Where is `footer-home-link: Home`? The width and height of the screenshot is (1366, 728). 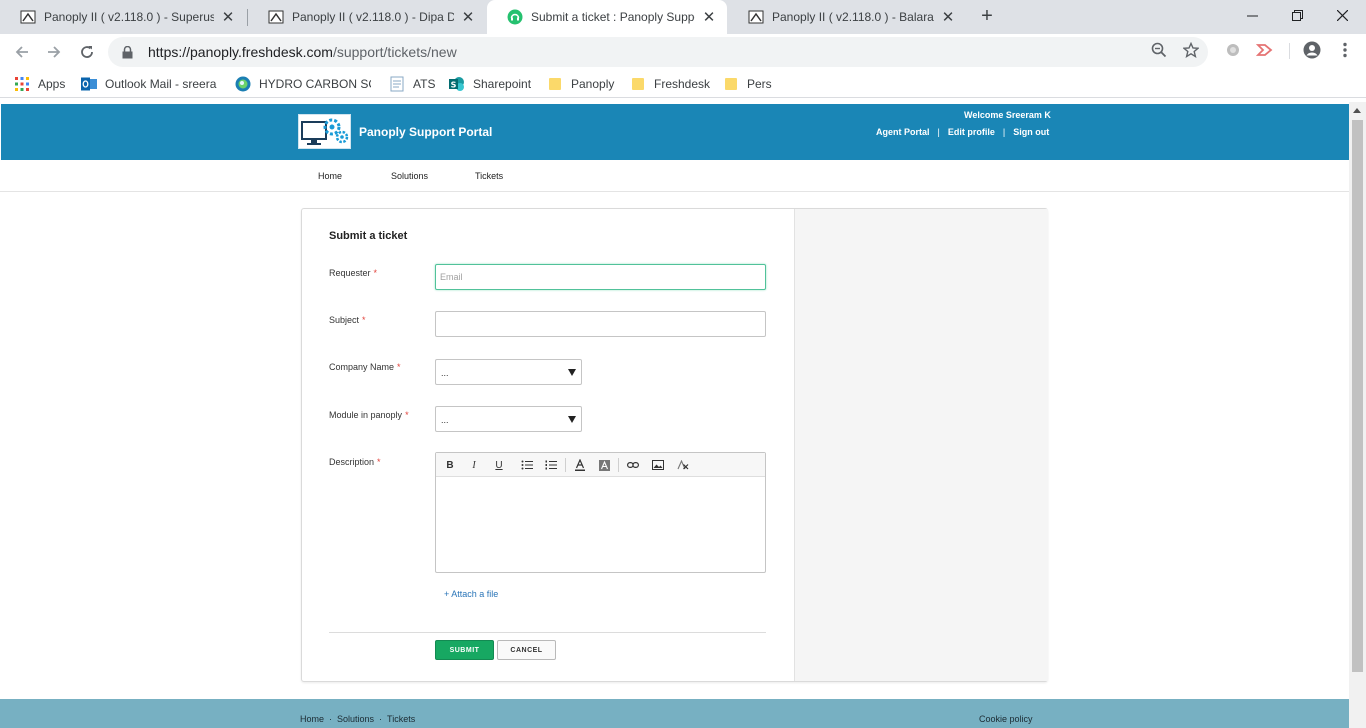 footer-home-link: Home is located at coordinates (312, 719).